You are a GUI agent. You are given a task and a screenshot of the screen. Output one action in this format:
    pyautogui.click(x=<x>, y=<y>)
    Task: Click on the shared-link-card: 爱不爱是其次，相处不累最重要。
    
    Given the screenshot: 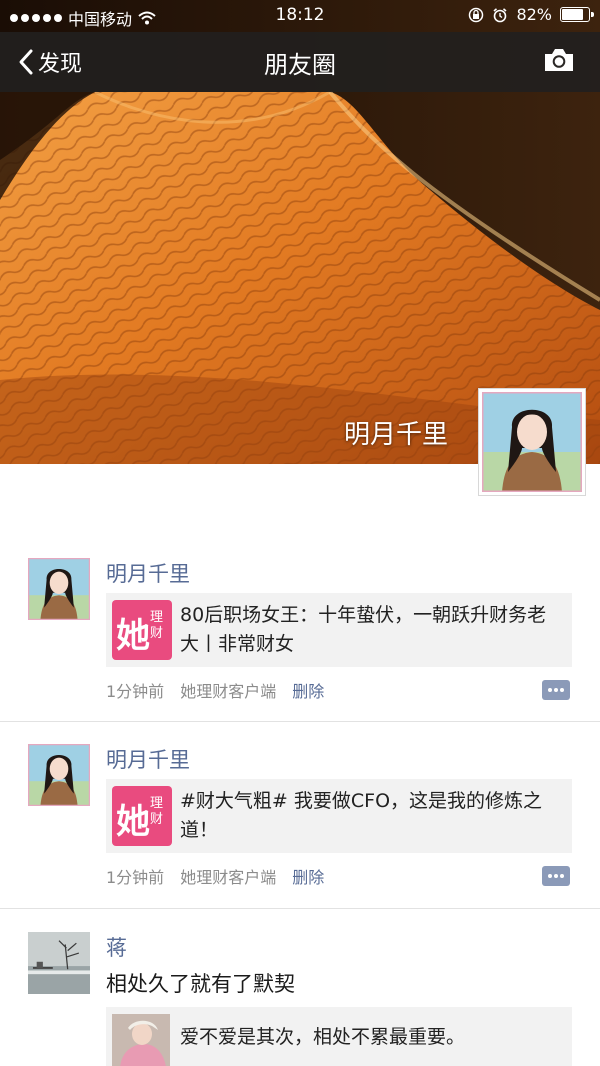 What is the action you would take?
    pyautogui.click(x=339, y=1036)
    